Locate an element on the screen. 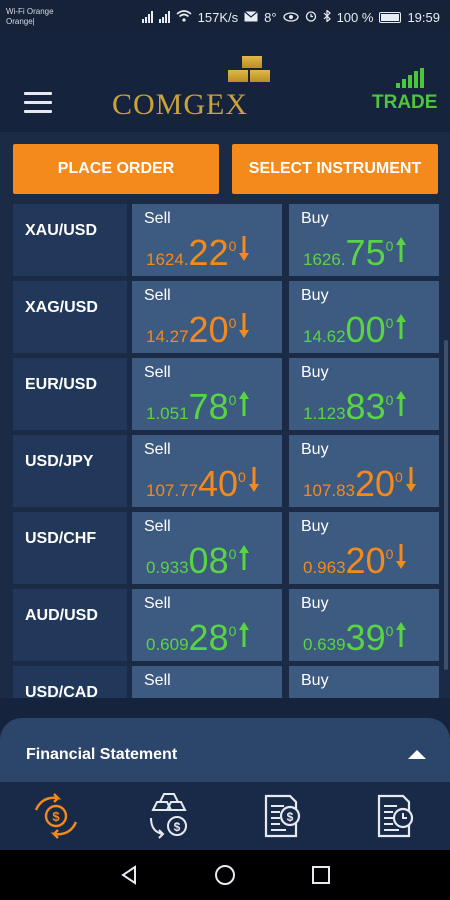 The height and width of the screenshot is (900, 450). place-order-button: PLACE ORDER is located at coordinates (116, 169).